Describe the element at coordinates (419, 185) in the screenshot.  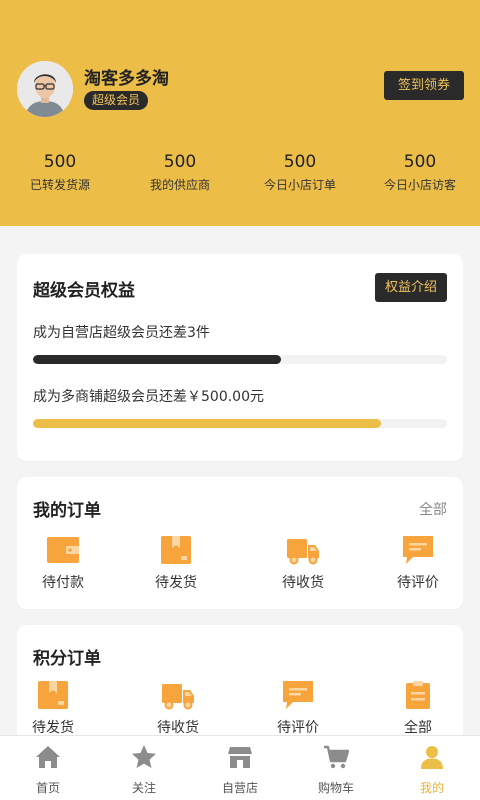
I see `stat-label: 今日小店访客` at that location.